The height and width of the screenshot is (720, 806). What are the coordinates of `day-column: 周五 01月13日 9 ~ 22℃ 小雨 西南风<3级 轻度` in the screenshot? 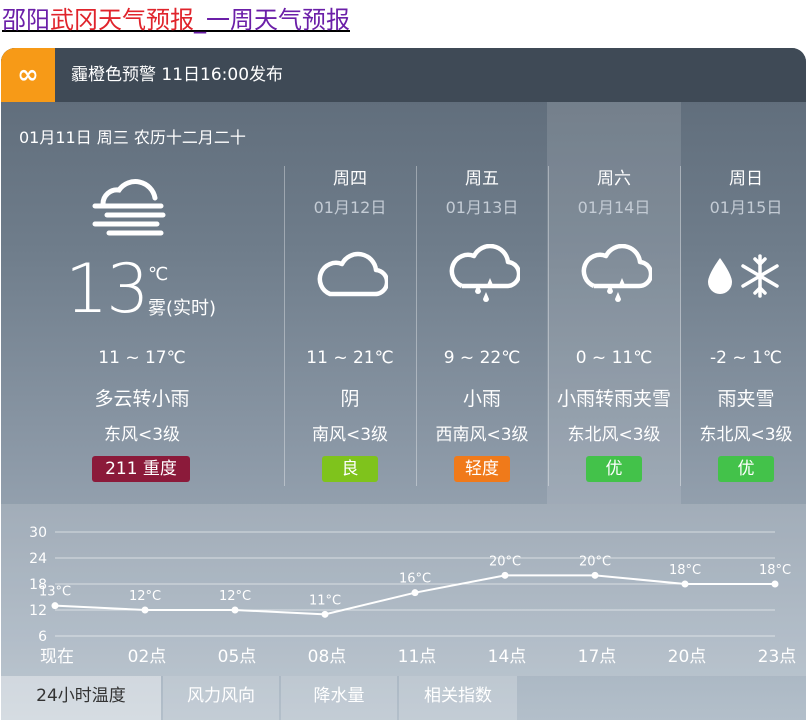 It's located at (482, 333).